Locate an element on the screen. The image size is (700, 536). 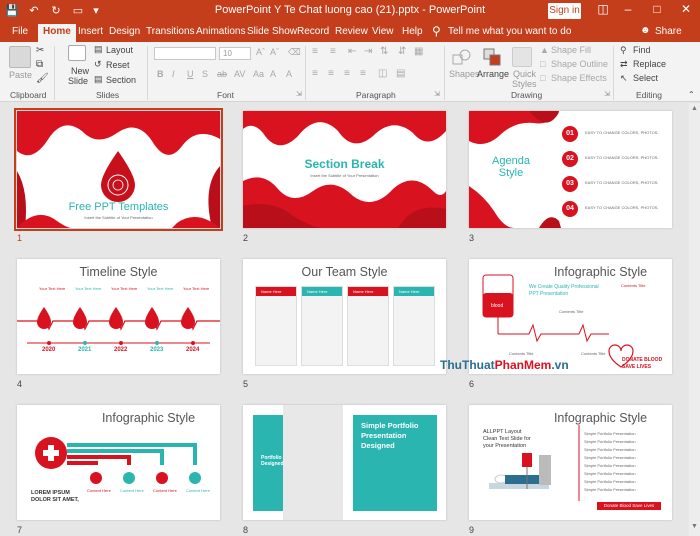
tell-me-search: Tell me what you want to do is located at coordinates (509, 31).